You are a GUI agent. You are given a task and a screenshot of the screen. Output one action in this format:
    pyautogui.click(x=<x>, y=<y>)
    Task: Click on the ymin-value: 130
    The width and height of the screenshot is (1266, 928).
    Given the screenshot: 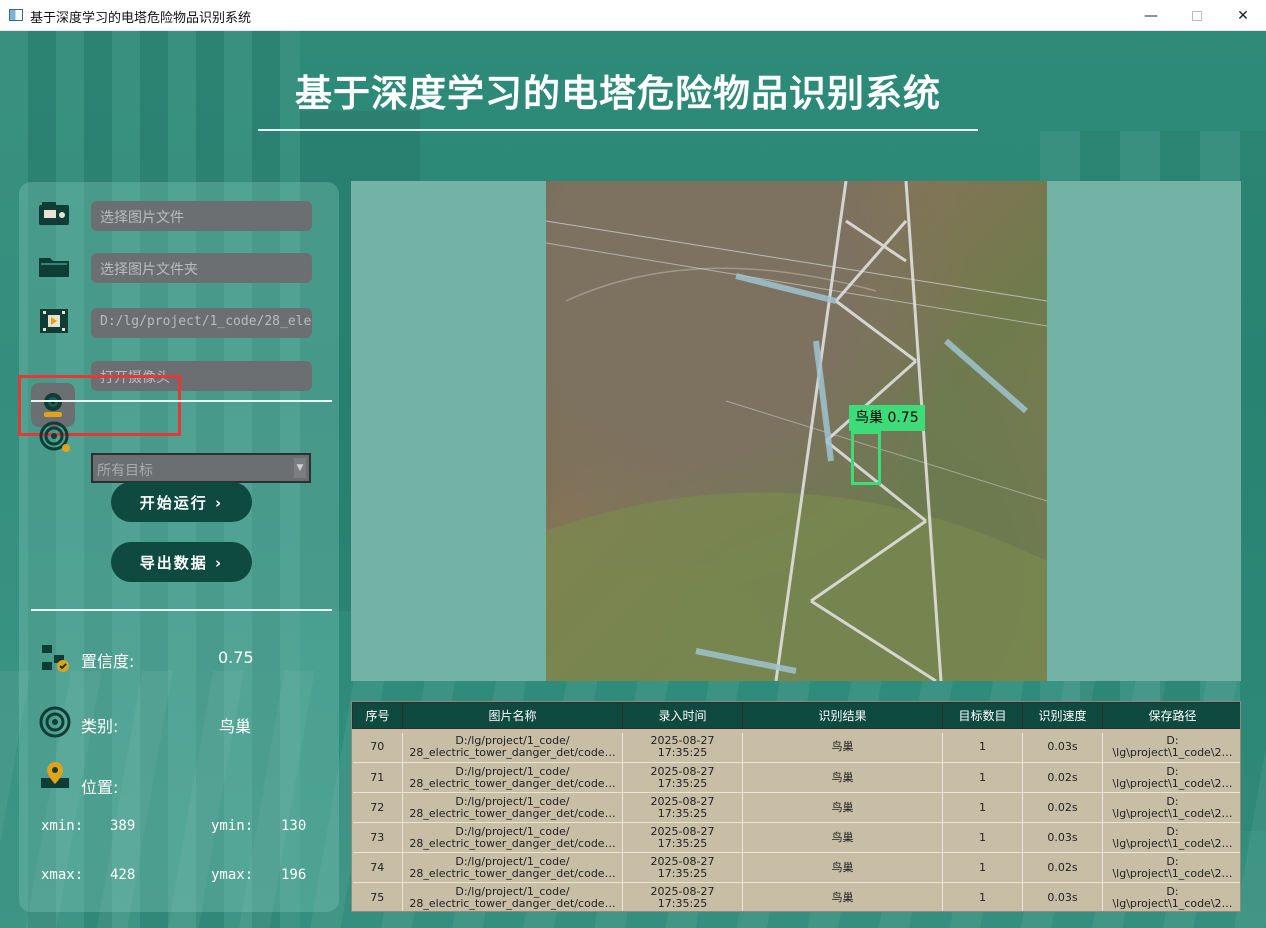 What is the action you would take?
    pyautogui.click(x=294, y=826)
    